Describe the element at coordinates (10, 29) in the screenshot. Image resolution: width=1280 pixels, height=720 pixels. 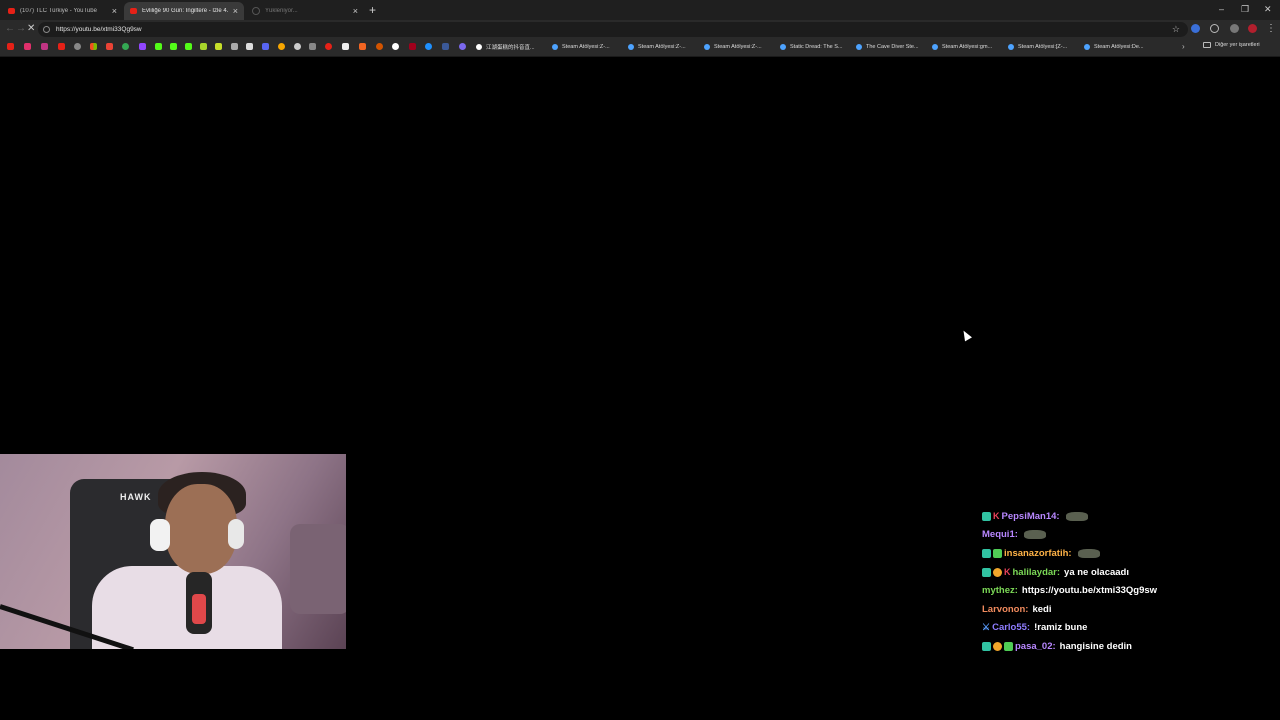
I see `back-button: ←` at that location.